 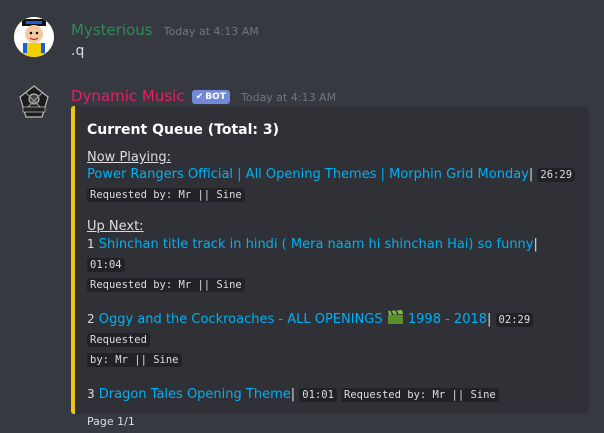 I want to click on now-playing-label: Now Playing:, so click(x=129, y=157).